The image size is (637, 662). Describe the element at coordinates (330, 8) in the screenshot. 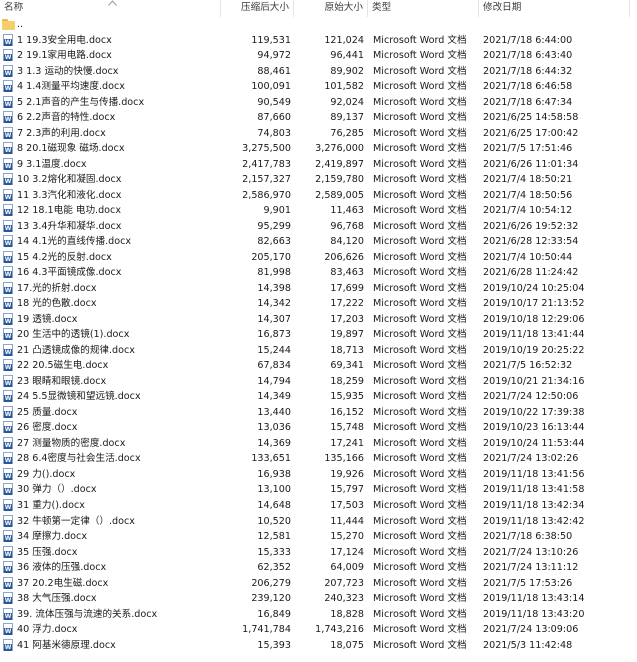

I see `column-header-size: 原始大小` at that location.